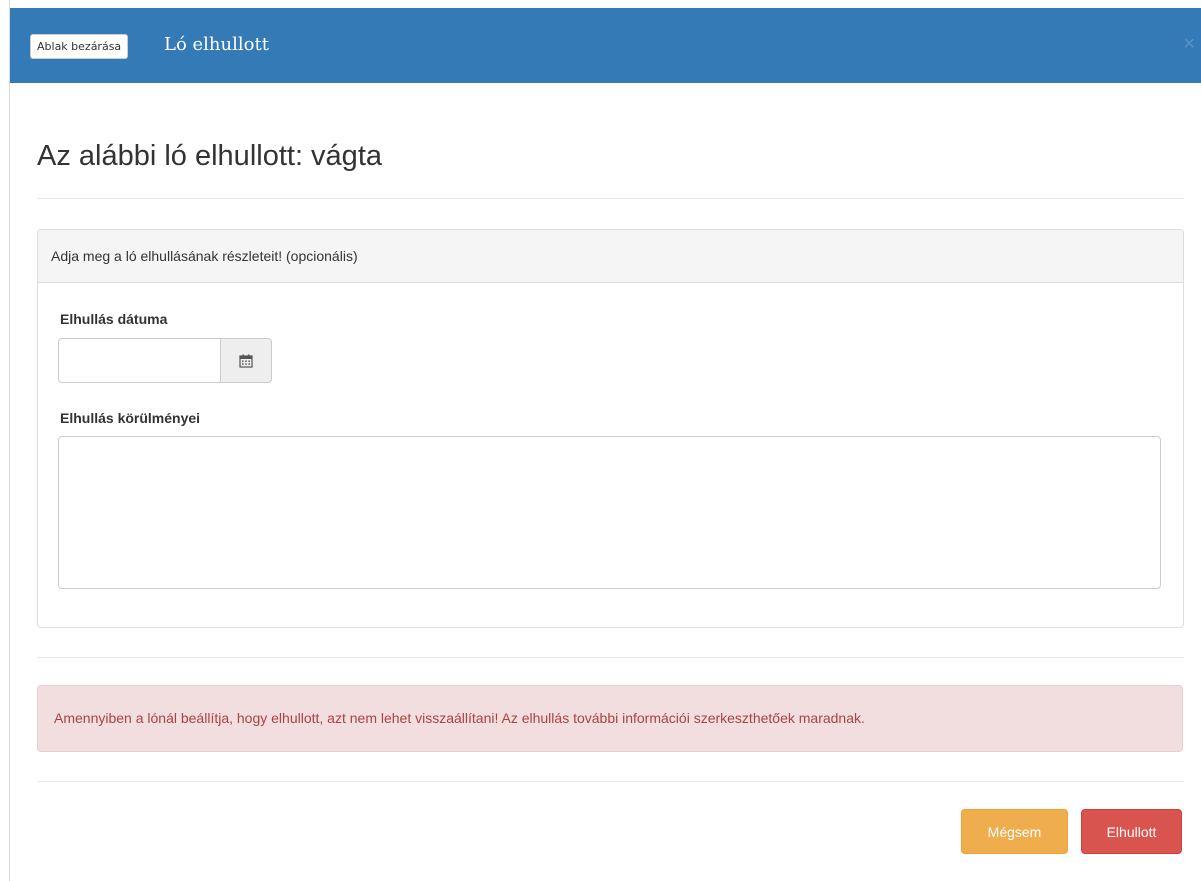 The image size is (1201, 881). Describe the element at coordinates (130, 418) in the screenshot. I see `circumstances-label: Elhullás körülményei` at that location.